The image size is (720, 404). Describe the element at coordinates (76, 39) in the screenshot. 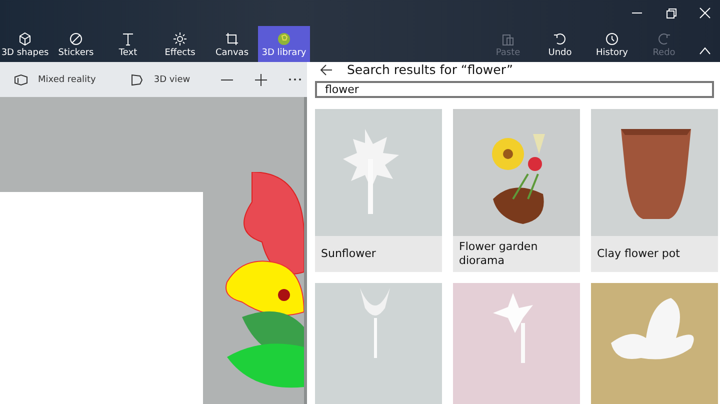

I see `sticker-icon` at that location.